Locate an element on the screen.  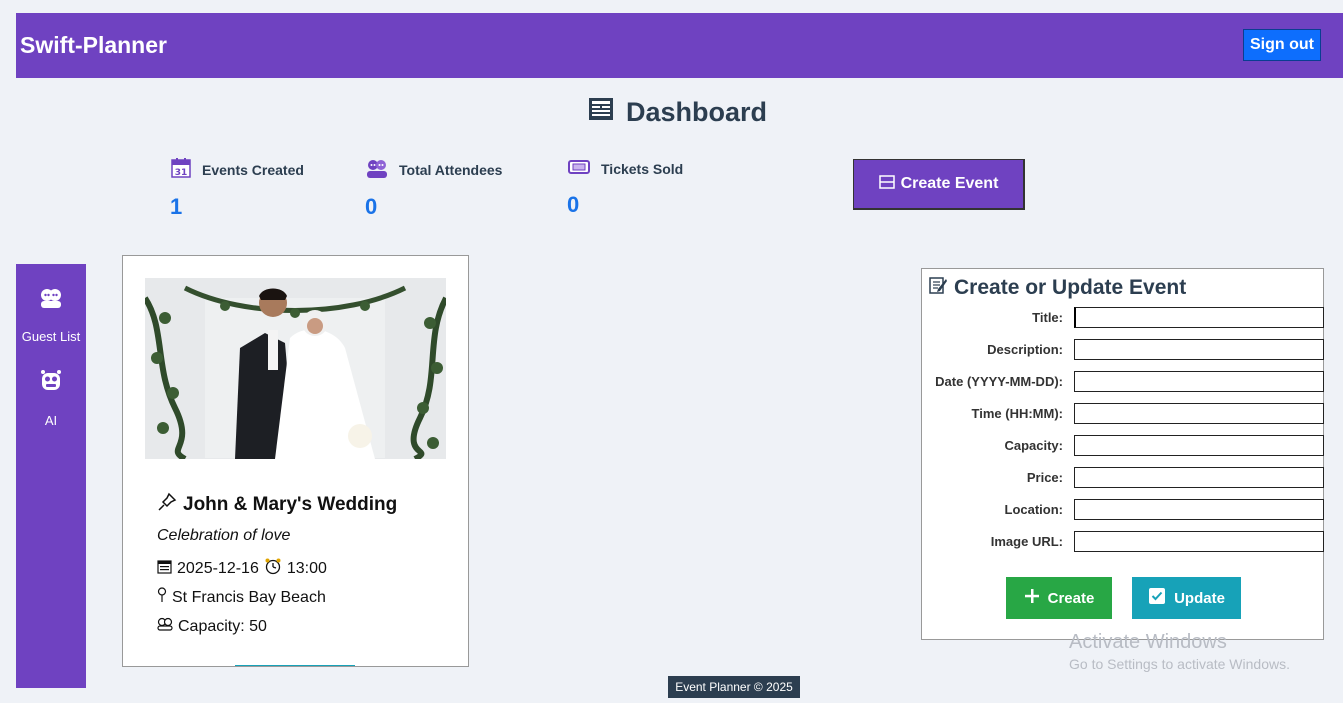
update-button: Update is located at coordinates (1186, 598).